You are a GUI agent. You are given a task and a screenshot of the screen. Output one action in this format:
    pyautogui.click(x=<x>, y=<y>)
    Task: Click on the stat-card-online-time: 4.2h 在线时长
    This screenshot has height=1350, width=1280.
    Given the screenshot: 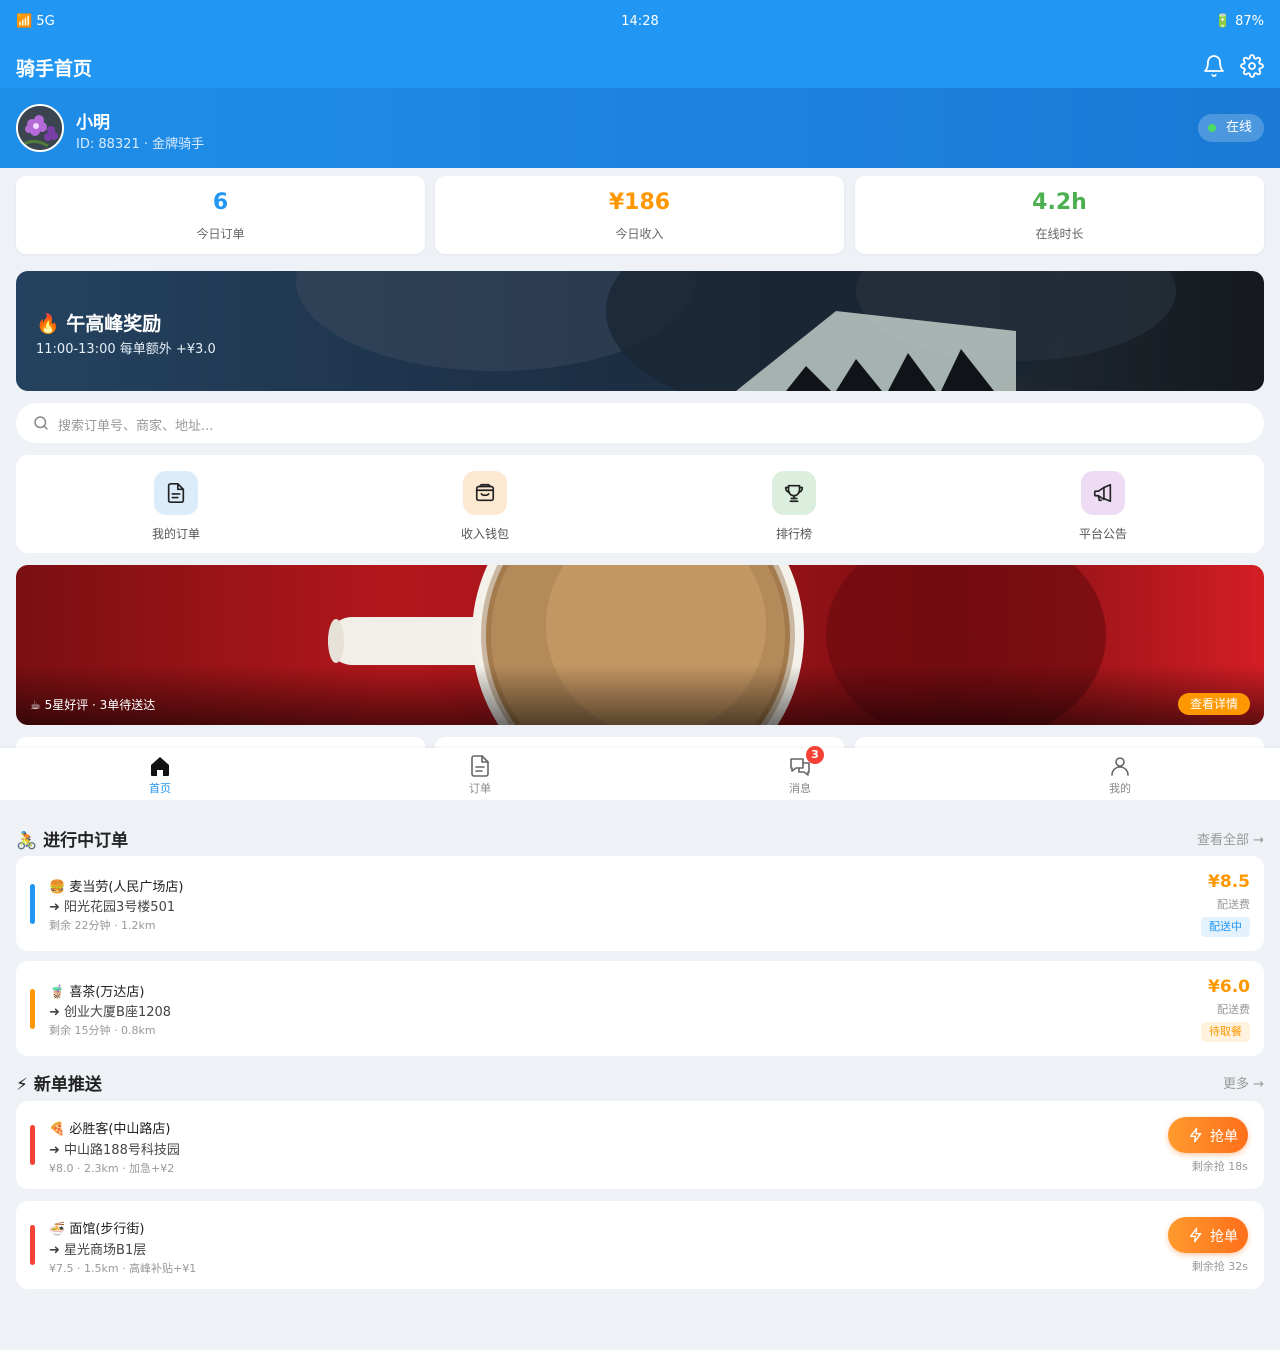 What is the action you would take?
    pyautogui.click(x=1059, y=215)
    